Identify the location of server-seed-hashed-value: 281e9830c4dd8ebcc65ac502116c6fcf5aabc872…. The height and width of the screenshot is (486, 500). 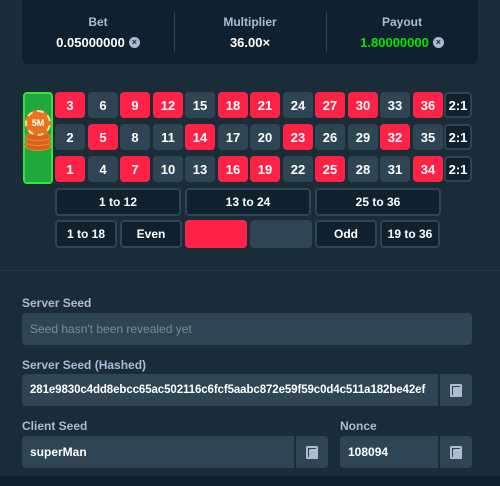
(228, 390).